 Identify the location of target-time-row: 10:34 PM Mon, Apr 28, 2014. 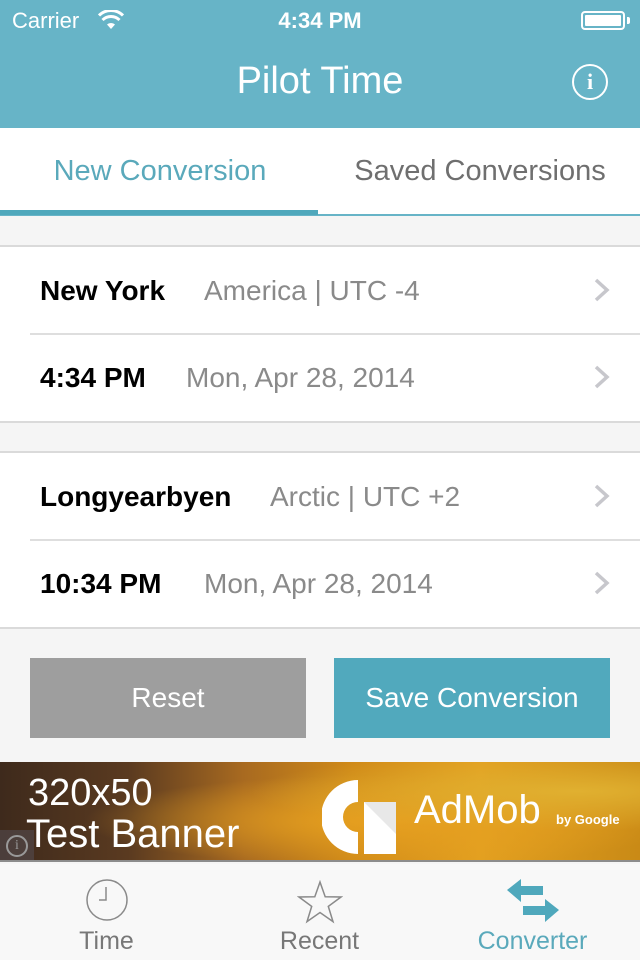
(320, 583).